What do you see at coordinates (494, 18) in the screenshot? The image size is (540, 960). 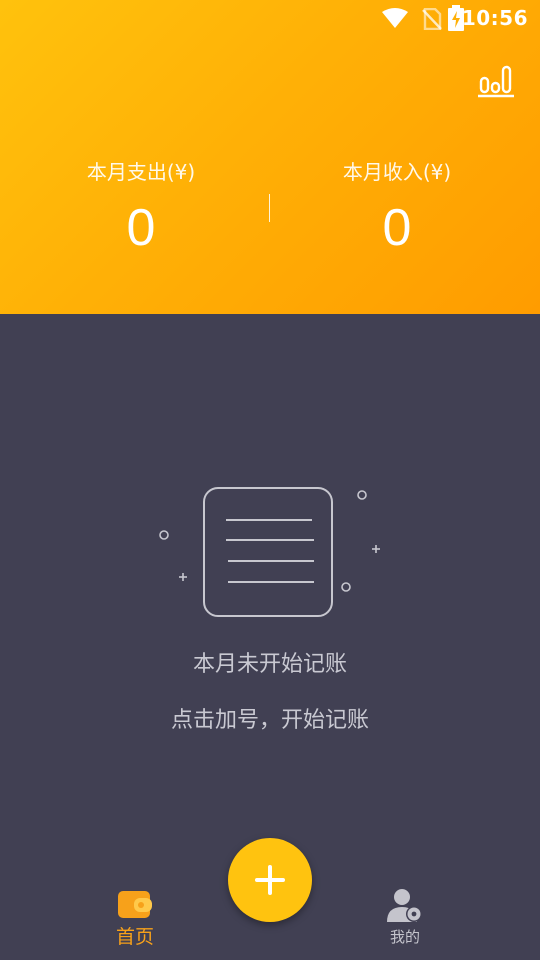 I see `status-time: 10:56` at bounding box center [494, 18].